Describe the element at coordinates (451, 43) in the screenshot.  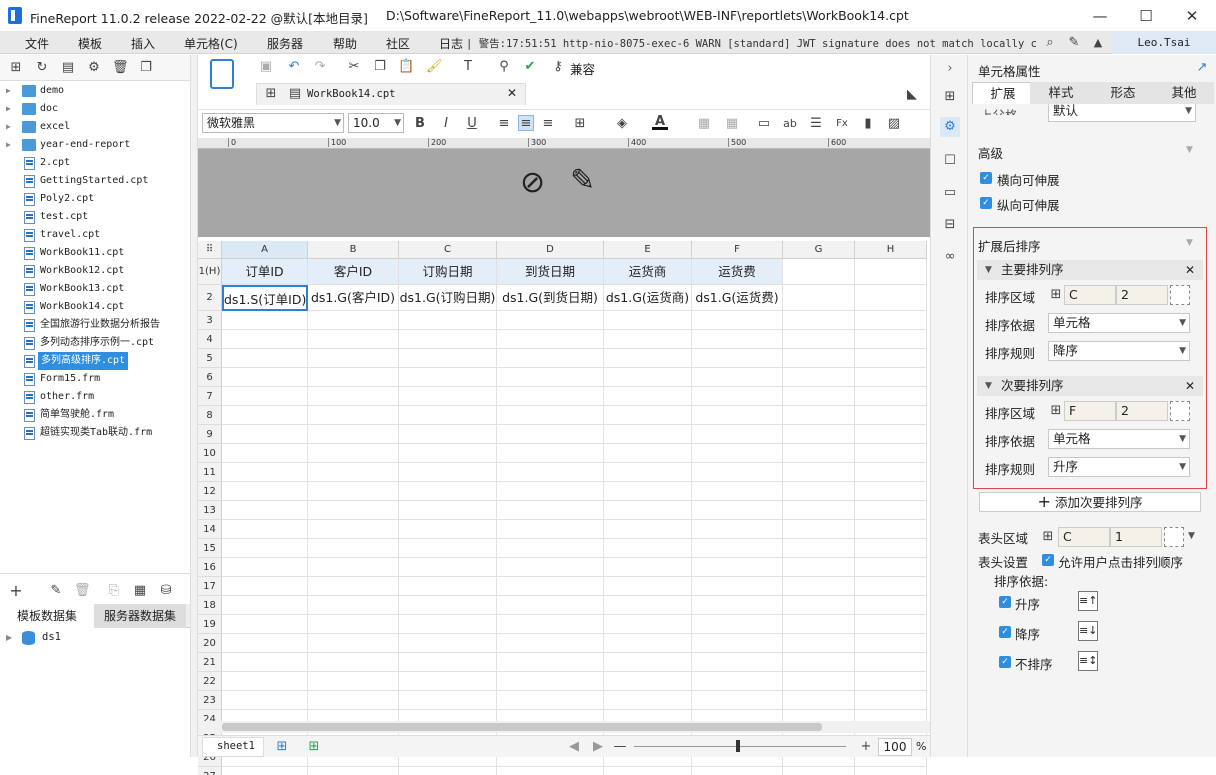
I see `menu-log: 日志` at that location.